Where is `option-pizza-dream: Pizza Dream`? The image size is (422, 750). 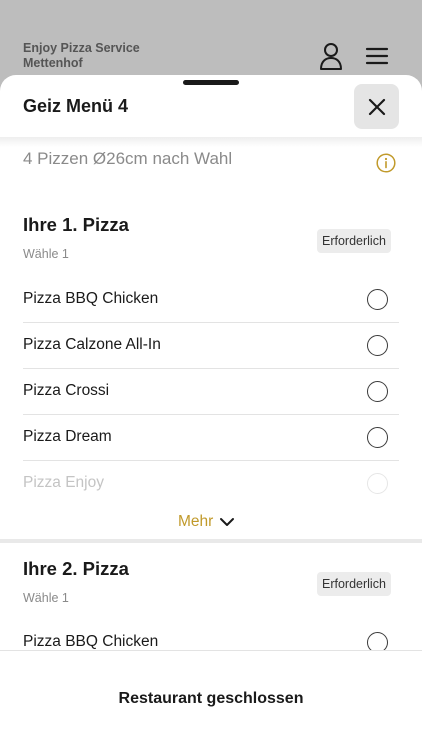
option-pizza-dream: Pizza Dream is located at coordinates (211, 438).